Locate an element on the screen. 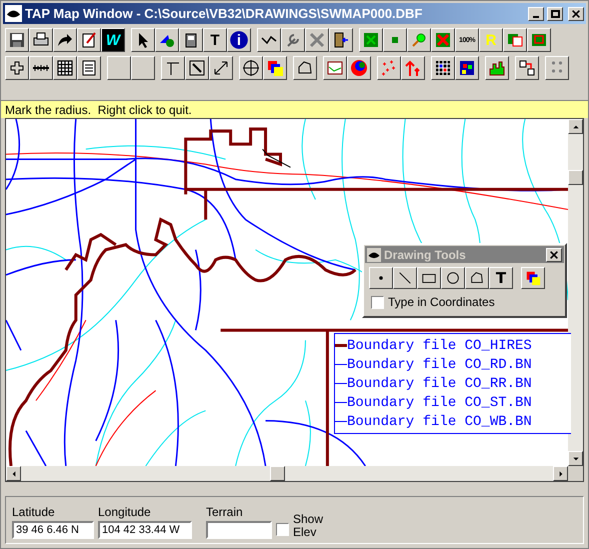 This screenshot has height=549, width=589. toolbar-button: W is located at coordinates (113, 40).